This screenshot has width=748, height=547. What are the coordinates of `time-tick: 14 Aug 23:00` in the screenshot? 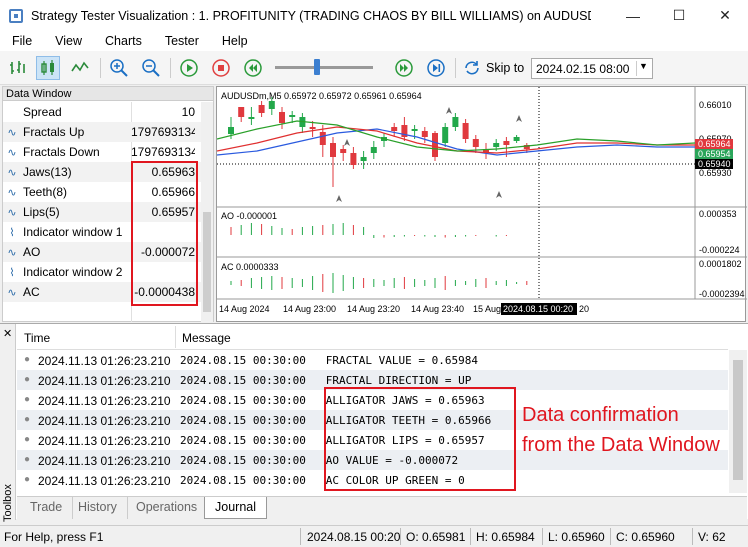 It's located at (309, 309).